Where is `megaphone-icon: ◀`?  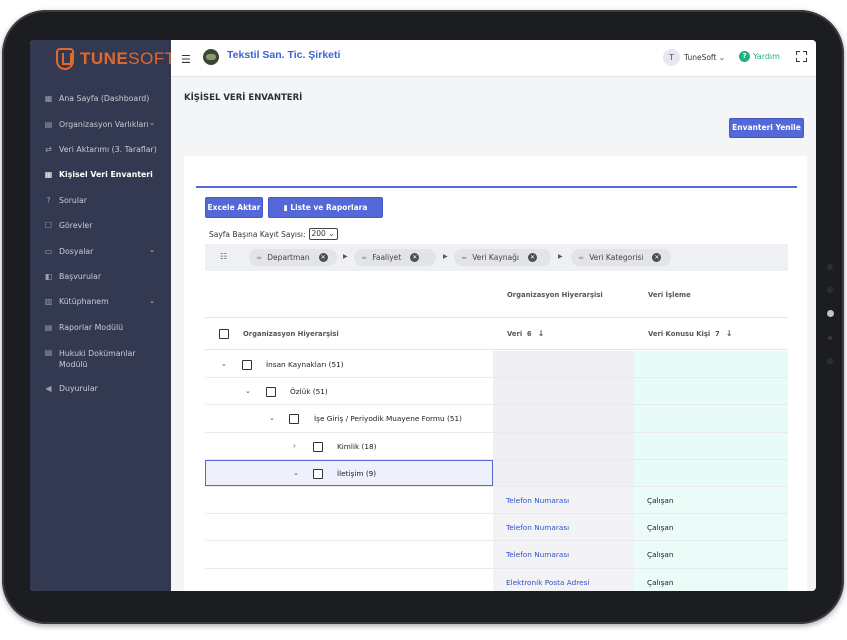
megaphone-icon: ◀ is located at coordinates (48, 389).